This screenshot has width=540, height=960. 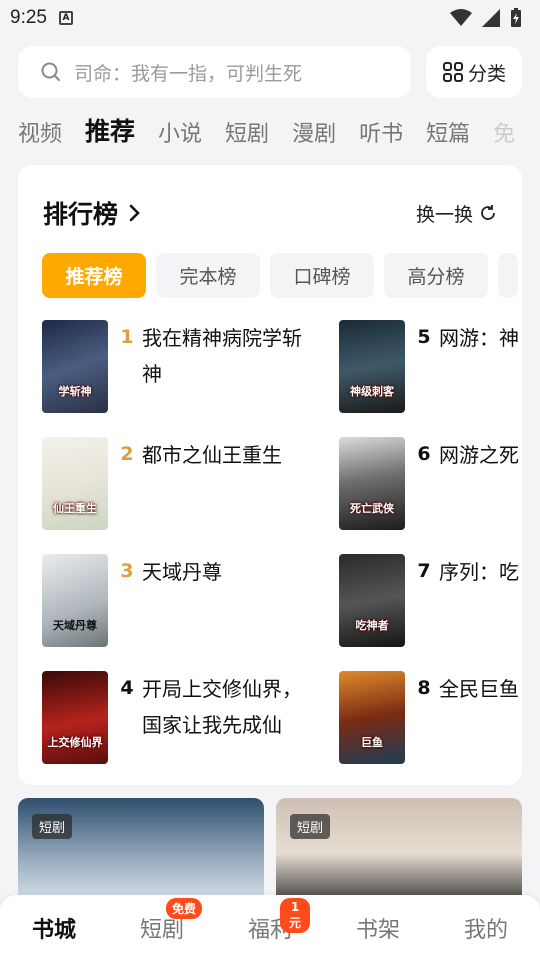 I want to click on nav-label: 短剧, so click(x=161, y=930).